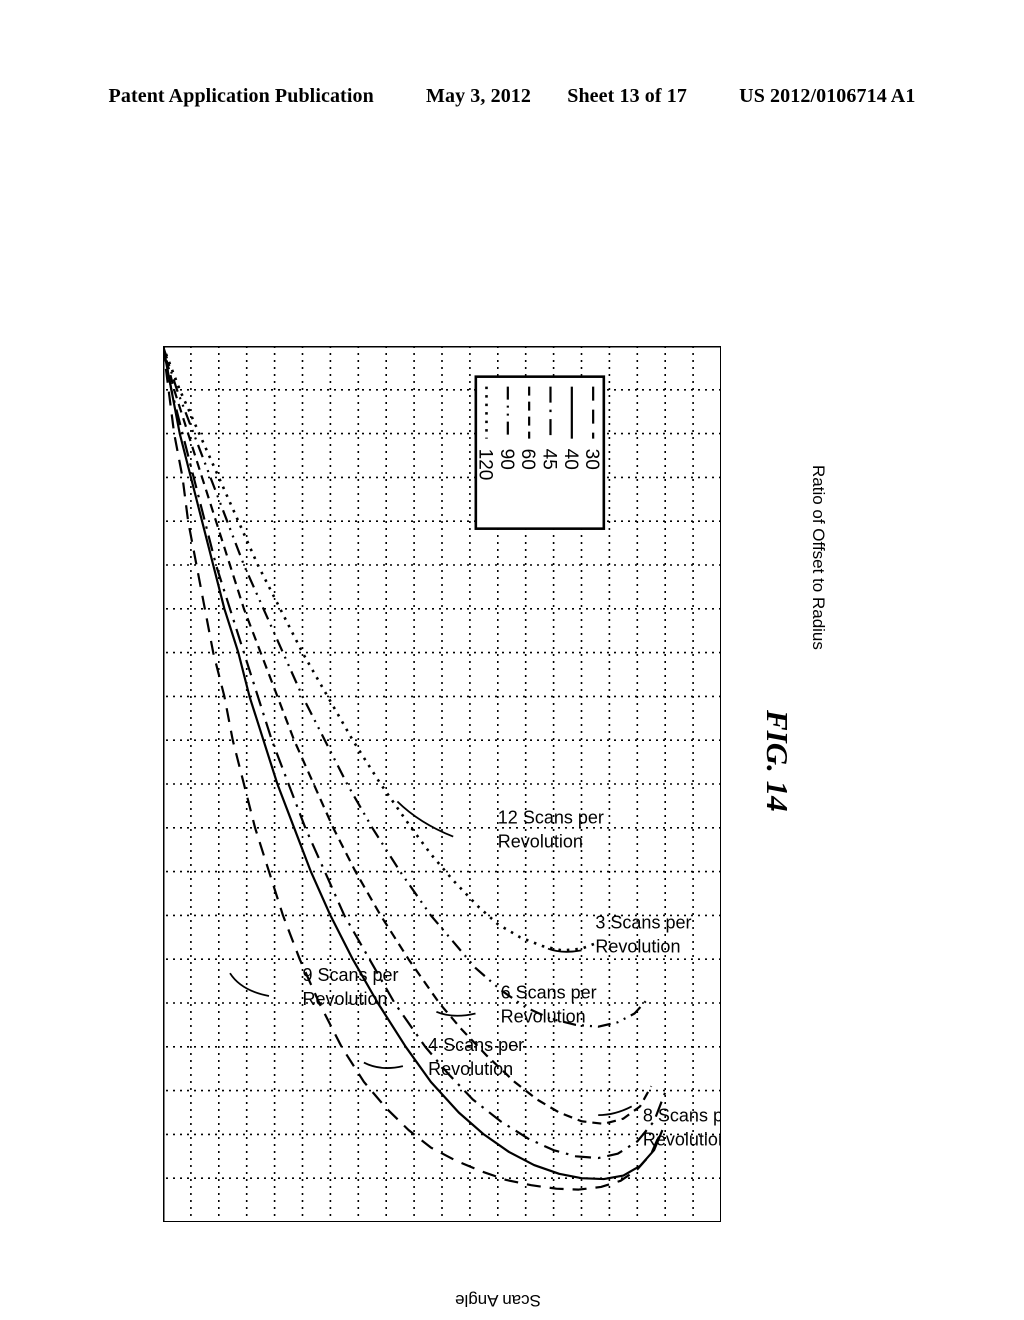  What do you see at coordinates (682, 1115) in the screenshot?
I see `annotation-line1: 8 Scans per` at bounding box center [682, 1115].